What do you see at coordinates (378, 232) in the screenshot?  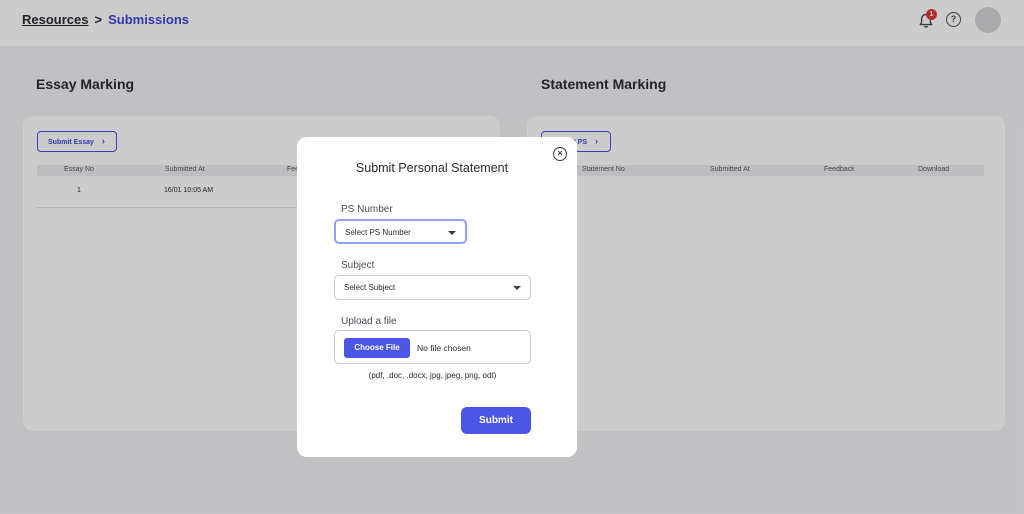 I see `ps-number-value: Select PS Number` at bounding box center [378, 232].